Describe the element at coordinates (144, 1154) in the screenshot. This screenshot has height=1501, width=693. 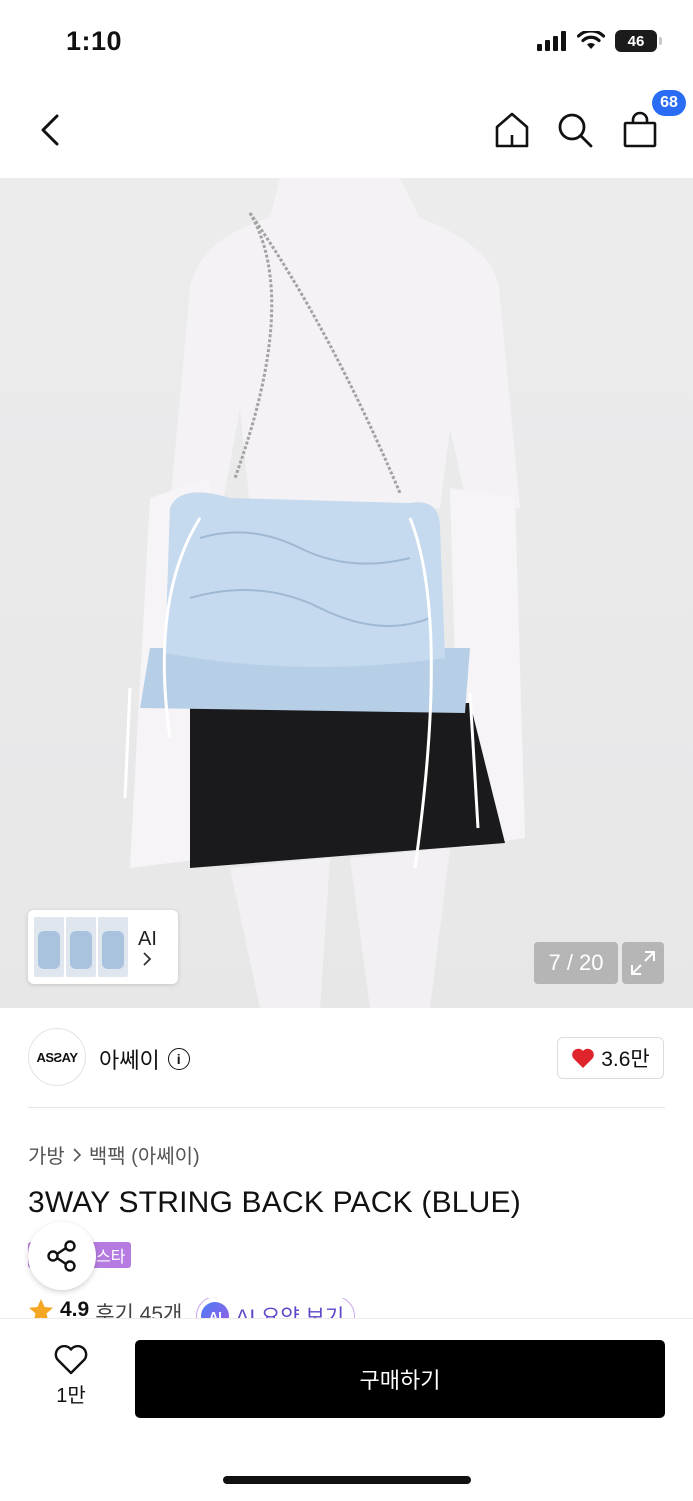
I see `breadcrumb-subcategory: 백팩 (아쎄이)` at that location.